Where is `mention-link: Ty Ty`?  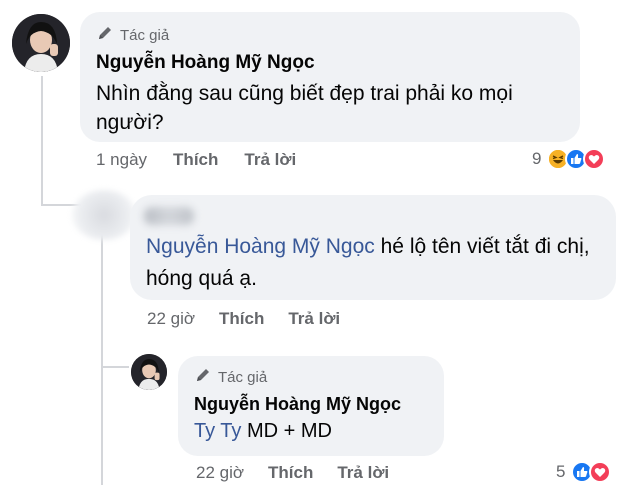 mention-link: Ty Ty is located at coordinates (217, 431).